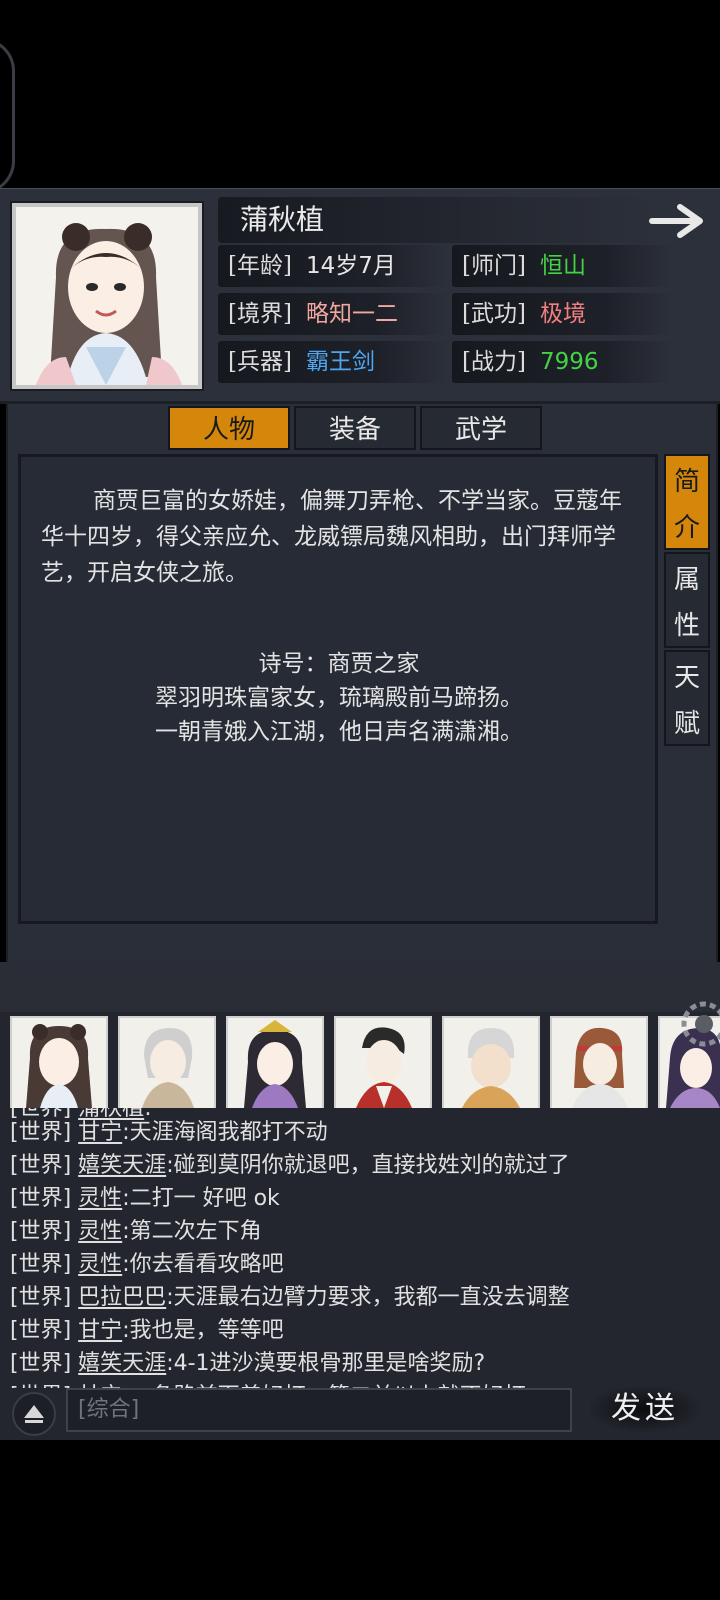 This screenshot has height=1600, width=720. What do you see at coordinates (339, 732) in the screenshot?
I see `poem-line: 一朝青娥入江湖，他日声名满潇湘。` at bounding box center [339, 732].